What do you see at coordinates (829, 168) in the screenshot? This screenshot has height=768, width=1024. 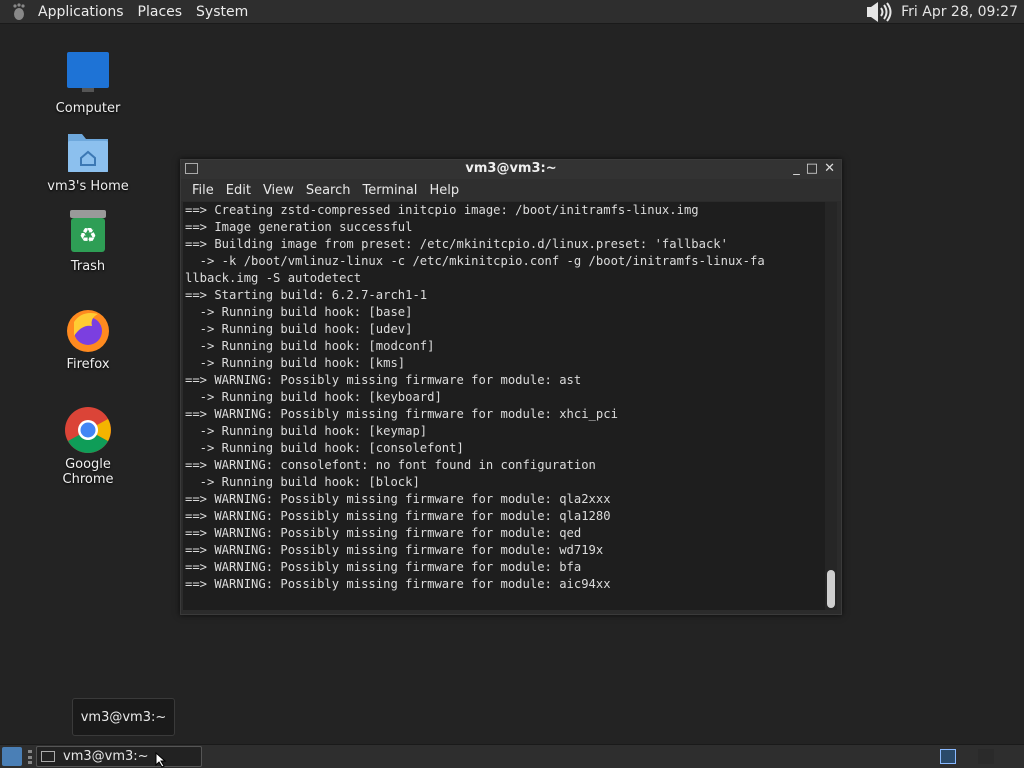 I see `close-button: ✕` at bounding box center [829, 168].